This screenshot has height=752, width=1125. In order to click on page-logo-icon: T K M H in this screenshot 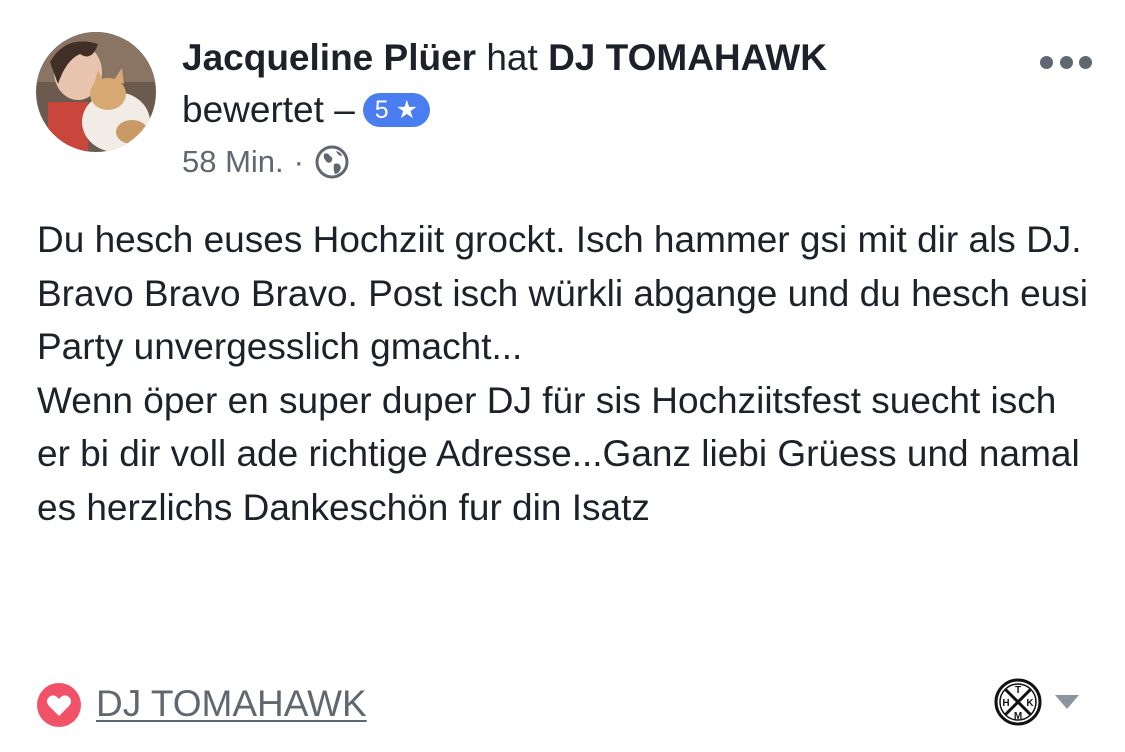, I will do `click(1018, 702)`.